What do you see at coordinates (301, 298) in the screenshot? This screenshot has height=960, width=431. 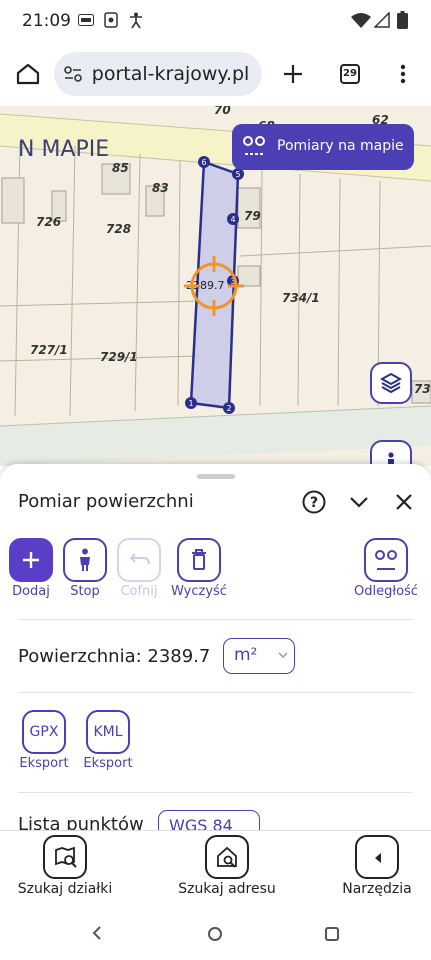 I see `parcel-label: 734/1` at bounding box center [301, 298].